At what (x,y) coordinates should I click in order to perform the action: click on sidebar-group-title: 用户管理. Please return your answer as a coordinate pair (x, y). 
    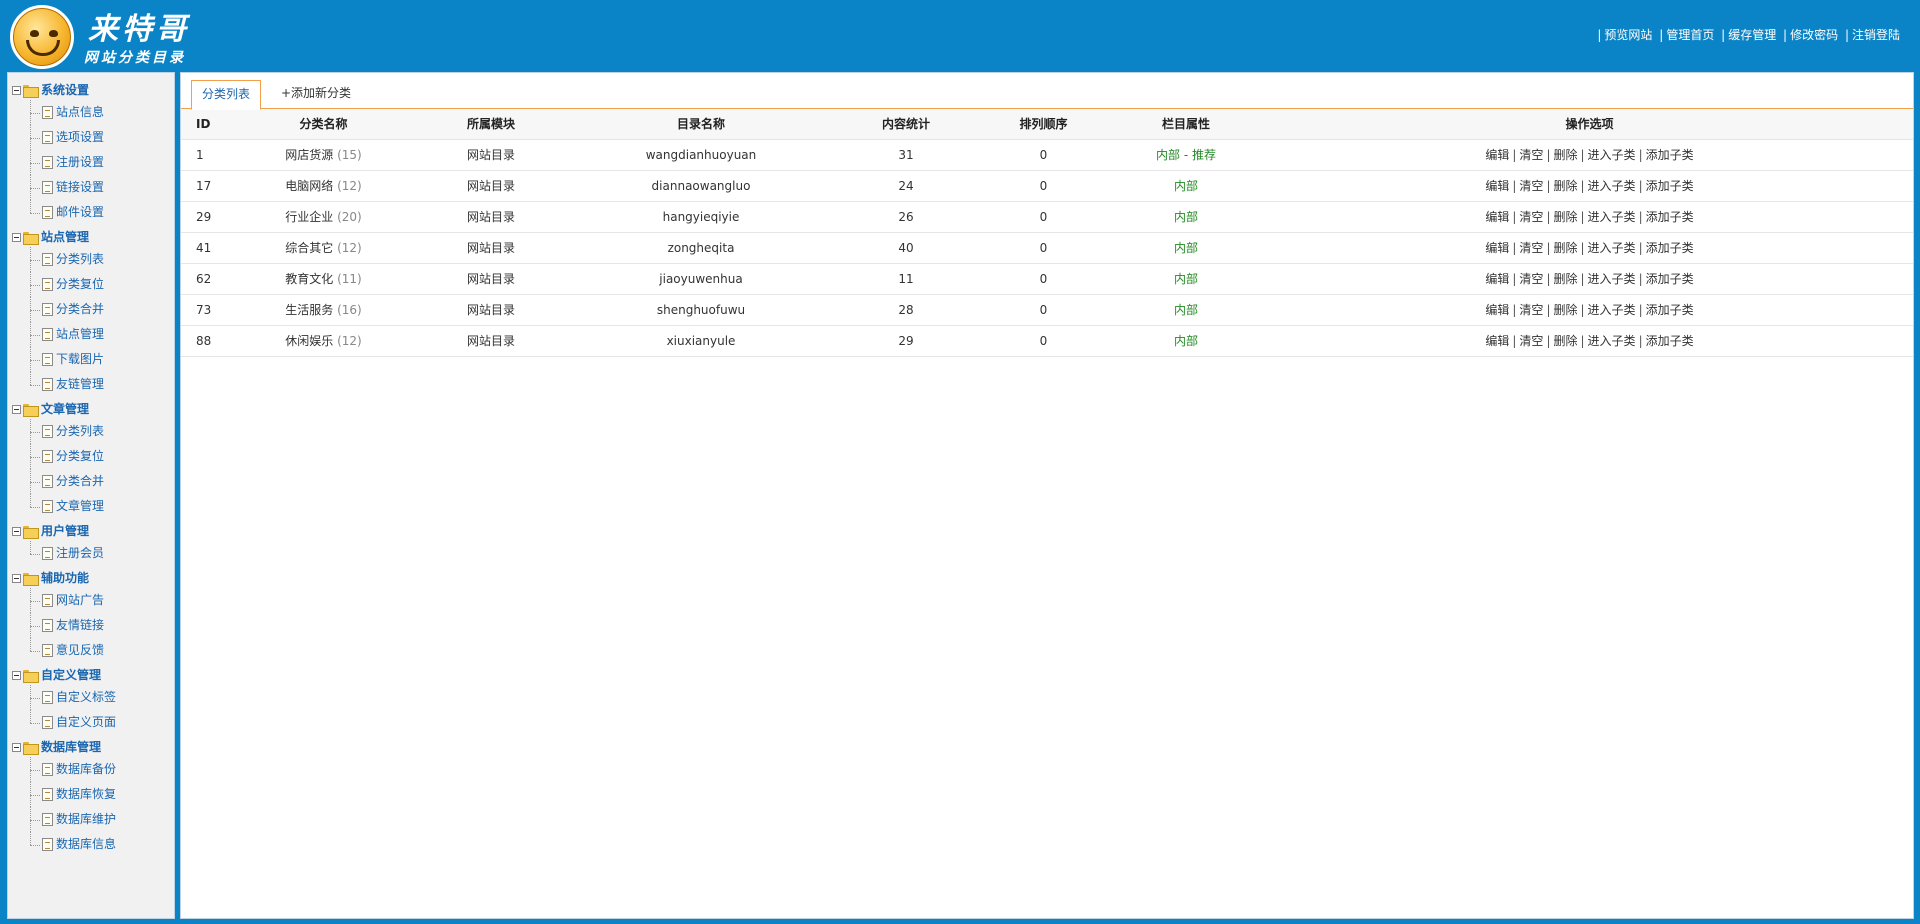
    Looking at the image, I should click on (93, 531).